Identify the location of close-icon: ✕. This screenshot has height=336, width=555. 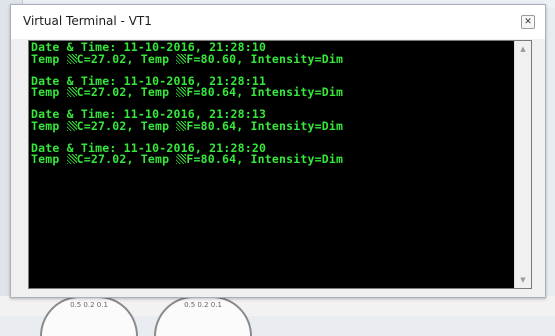
(528, 22).